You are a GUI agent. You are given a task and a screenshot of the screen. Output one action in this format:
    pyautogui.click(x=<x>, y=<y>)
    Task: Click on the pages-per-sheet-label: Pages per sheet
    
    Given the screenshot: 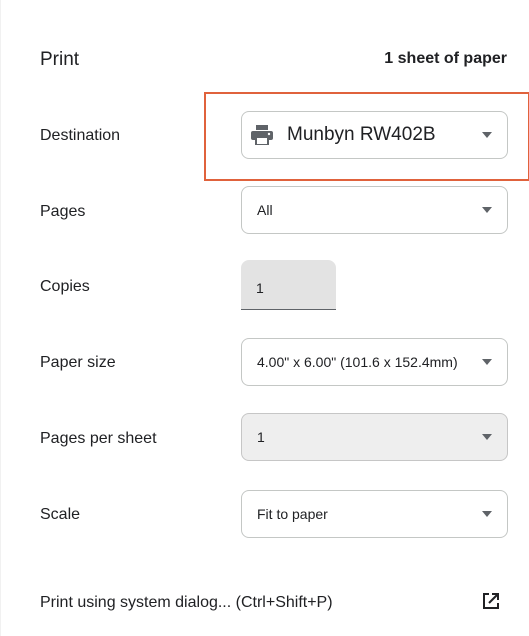 What is the action you would take?
    pyautogui.click(x=98, y=438)
    